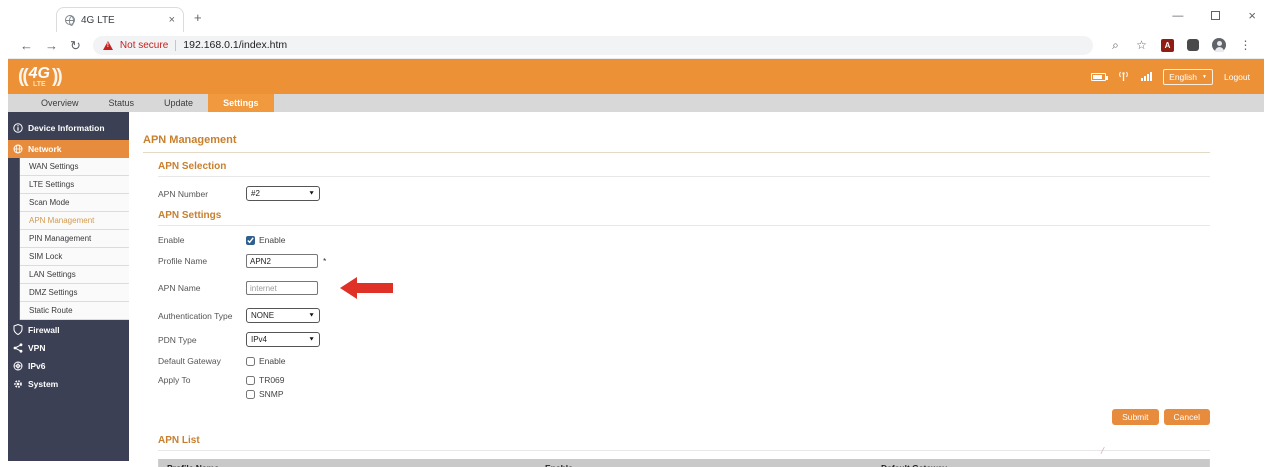 This screenshot has height=467, width=1272. What do you see at coordinates (1237, 77) in the screenshot?
I see `logout-button: Logout` at bounding box center [1237, 77].